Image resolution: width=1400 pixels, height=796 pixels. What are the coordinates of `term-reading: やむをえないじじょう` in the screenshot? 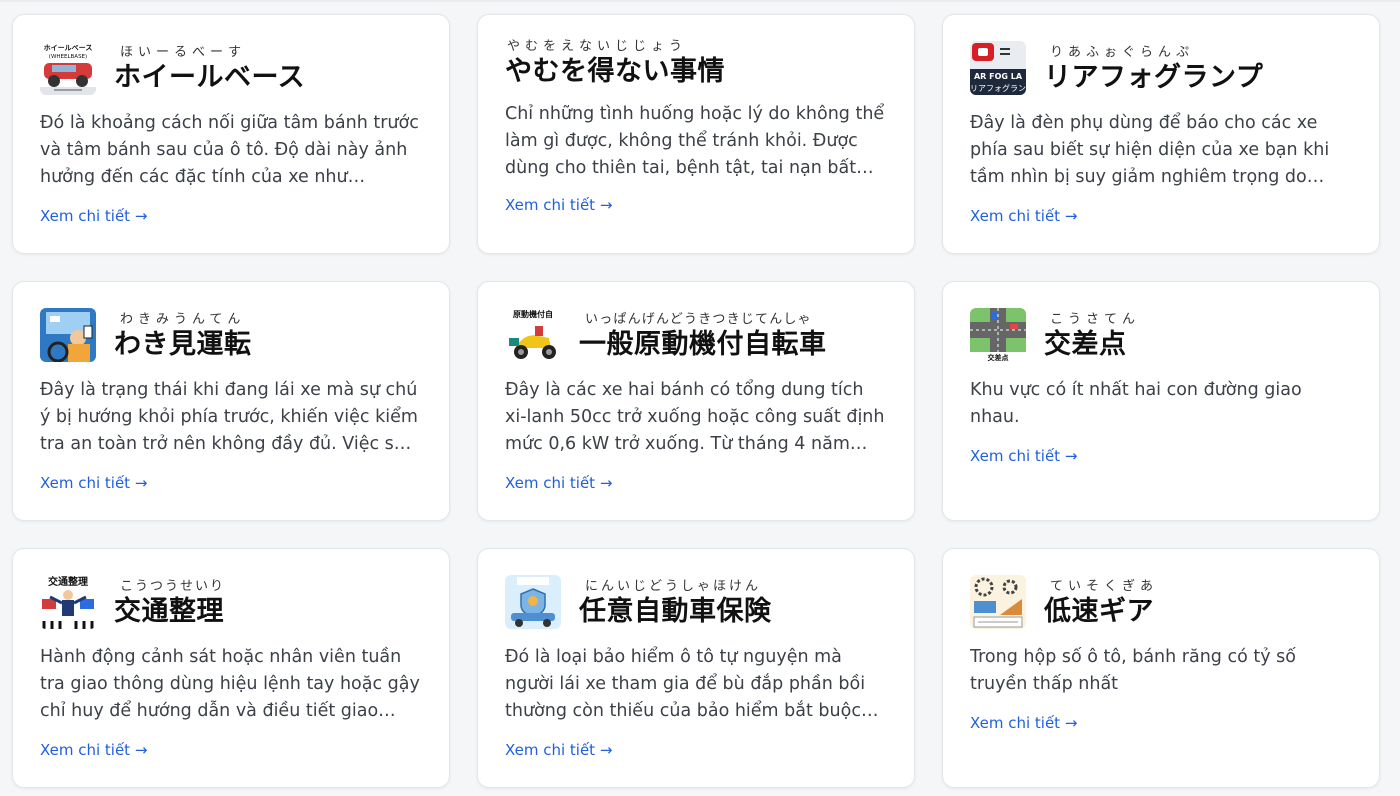 It's located at (597, 46).